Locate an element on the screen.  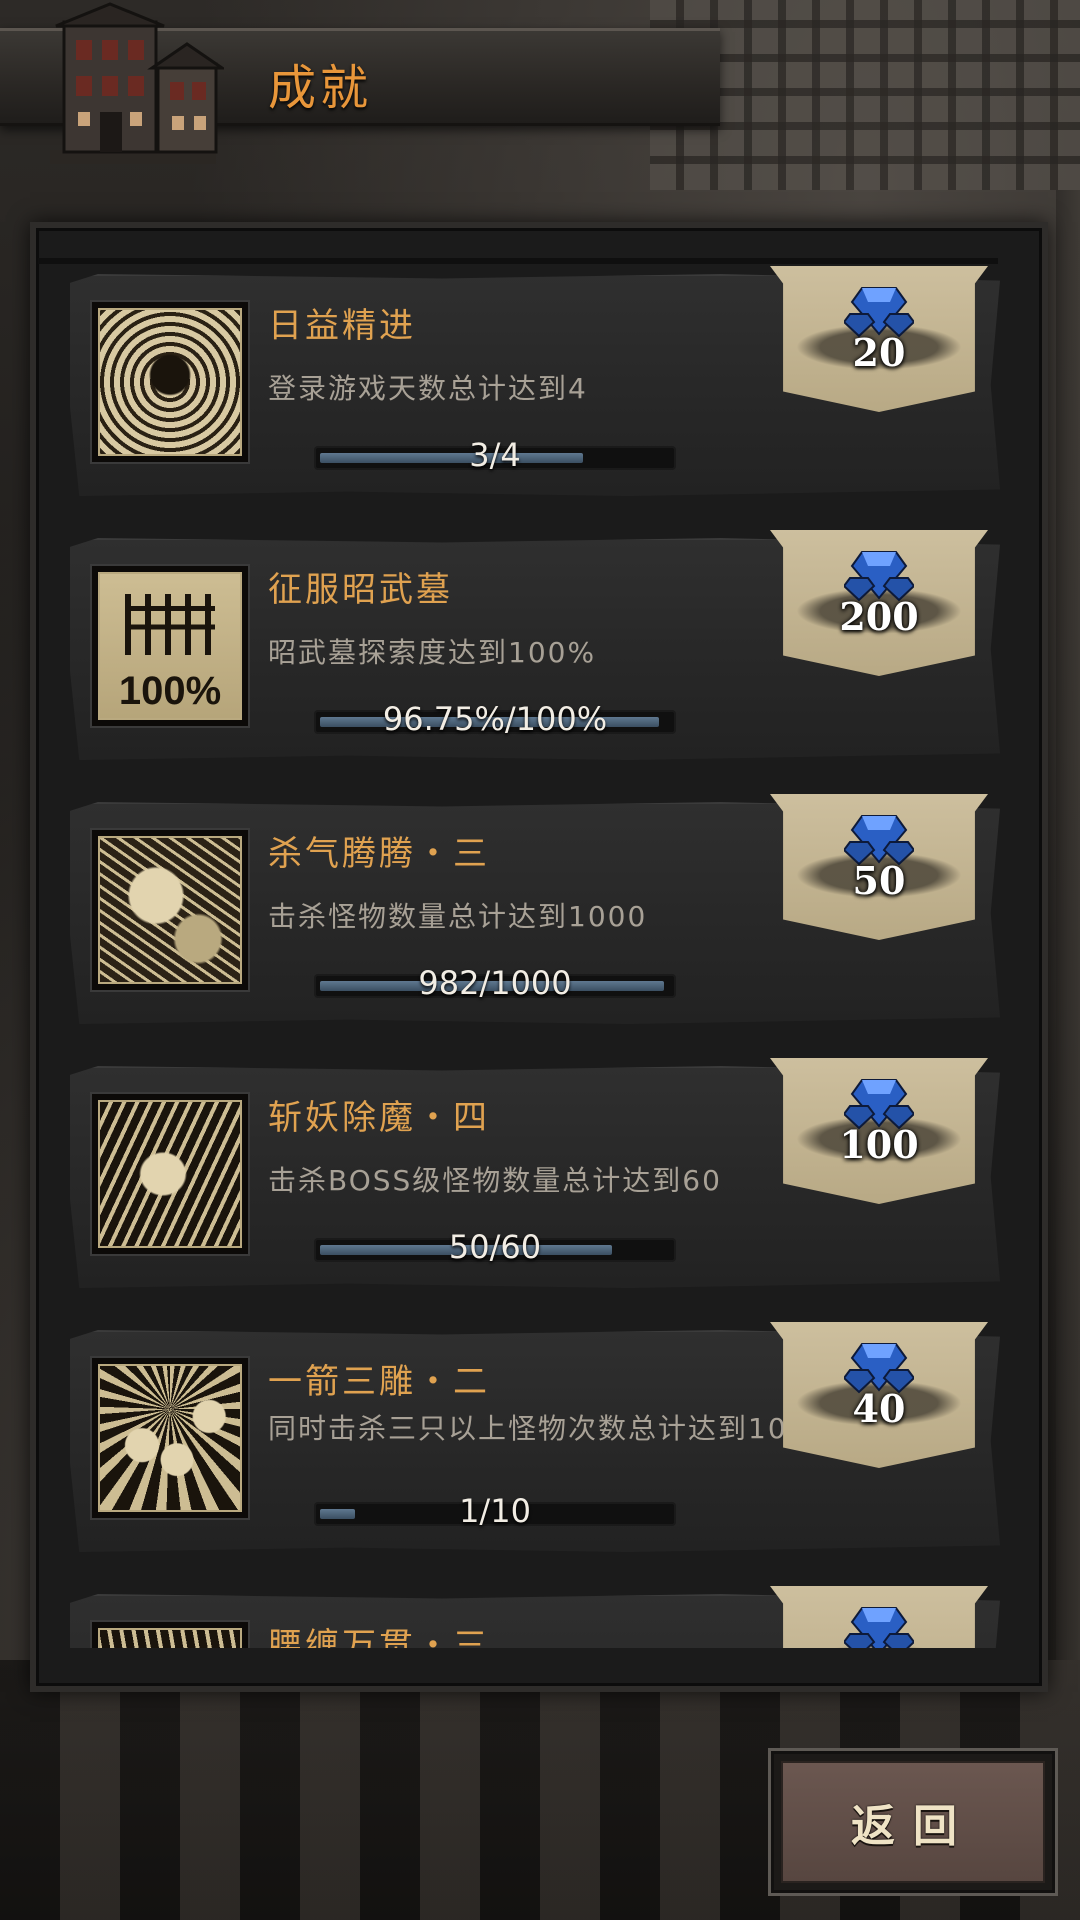
reward-value: 200 is located at coordinates (879, 616).